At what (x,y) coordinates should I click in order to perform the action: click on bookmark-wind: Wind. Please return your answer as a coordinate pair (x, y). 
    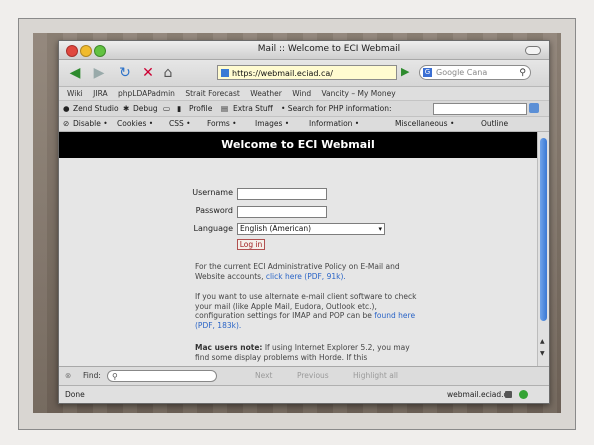
    Looking at the image, I should click on (301, 93).